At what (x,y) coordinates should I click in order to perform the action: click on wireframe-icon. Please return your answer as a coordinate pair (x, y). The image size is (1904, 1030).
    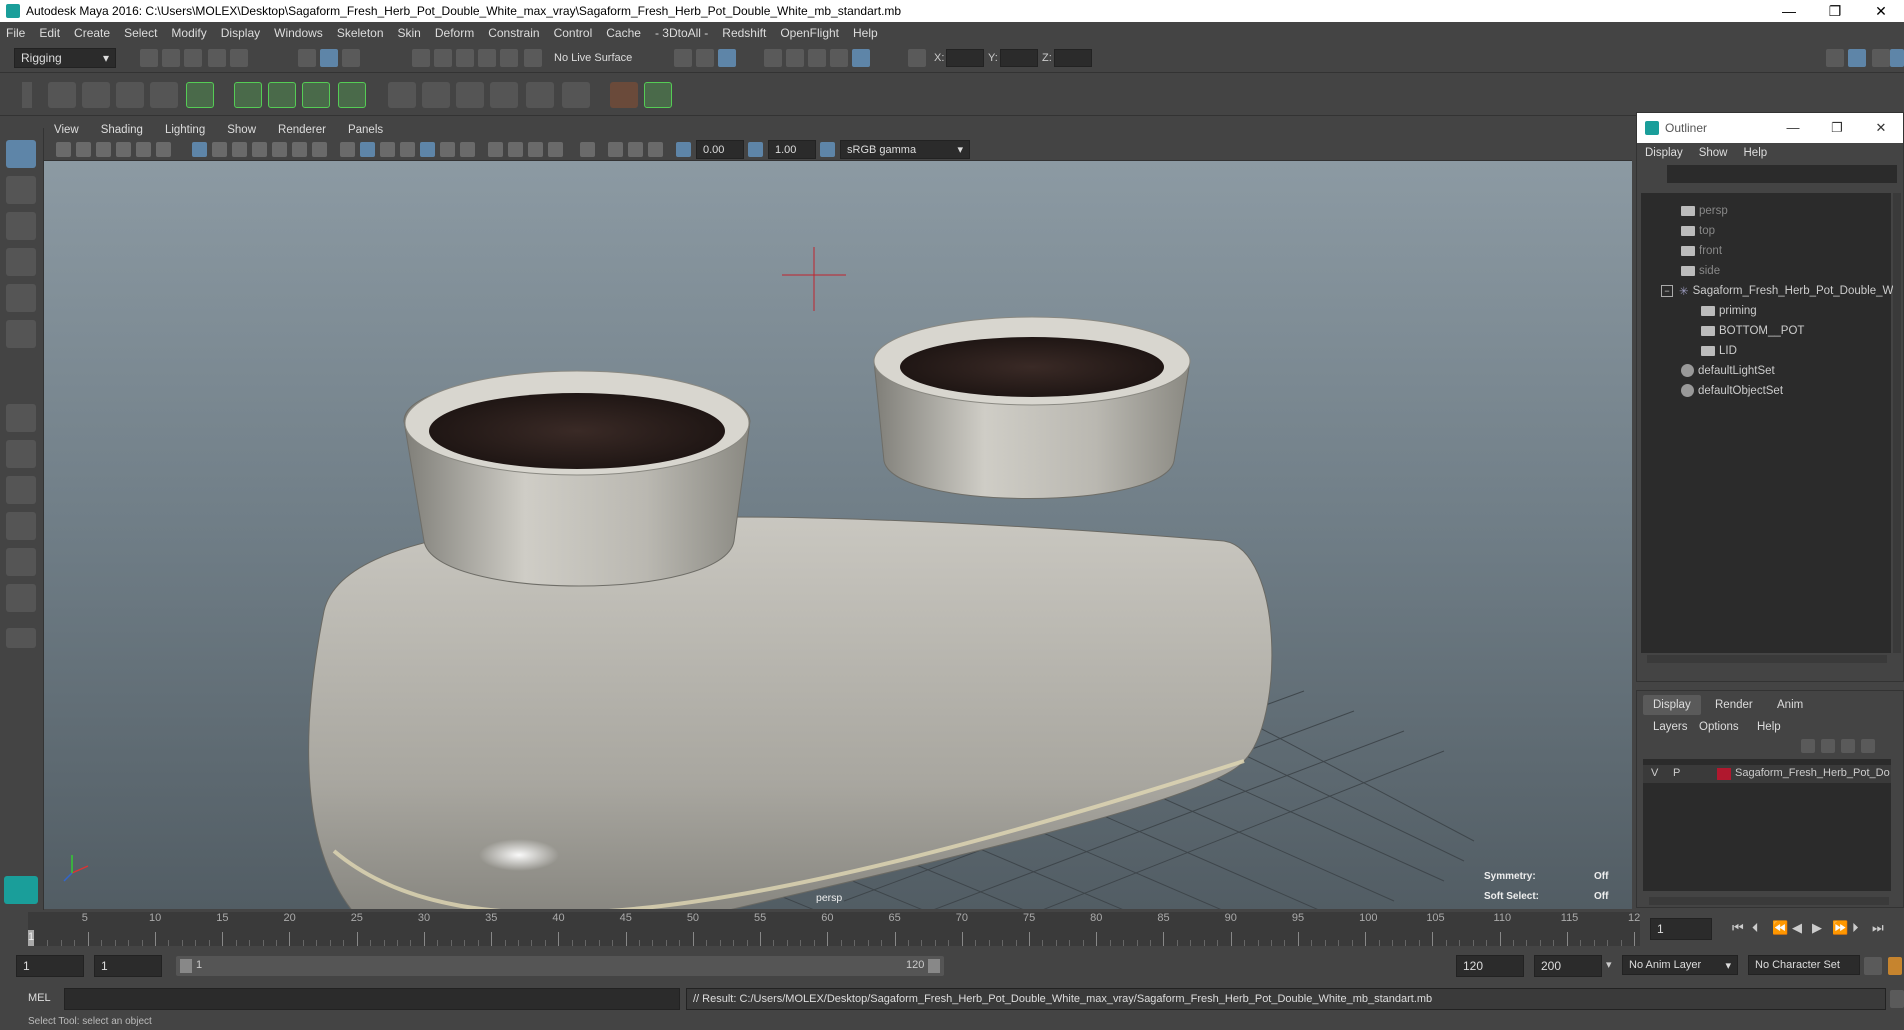
    Looking at the image, I should click on (347, 149).